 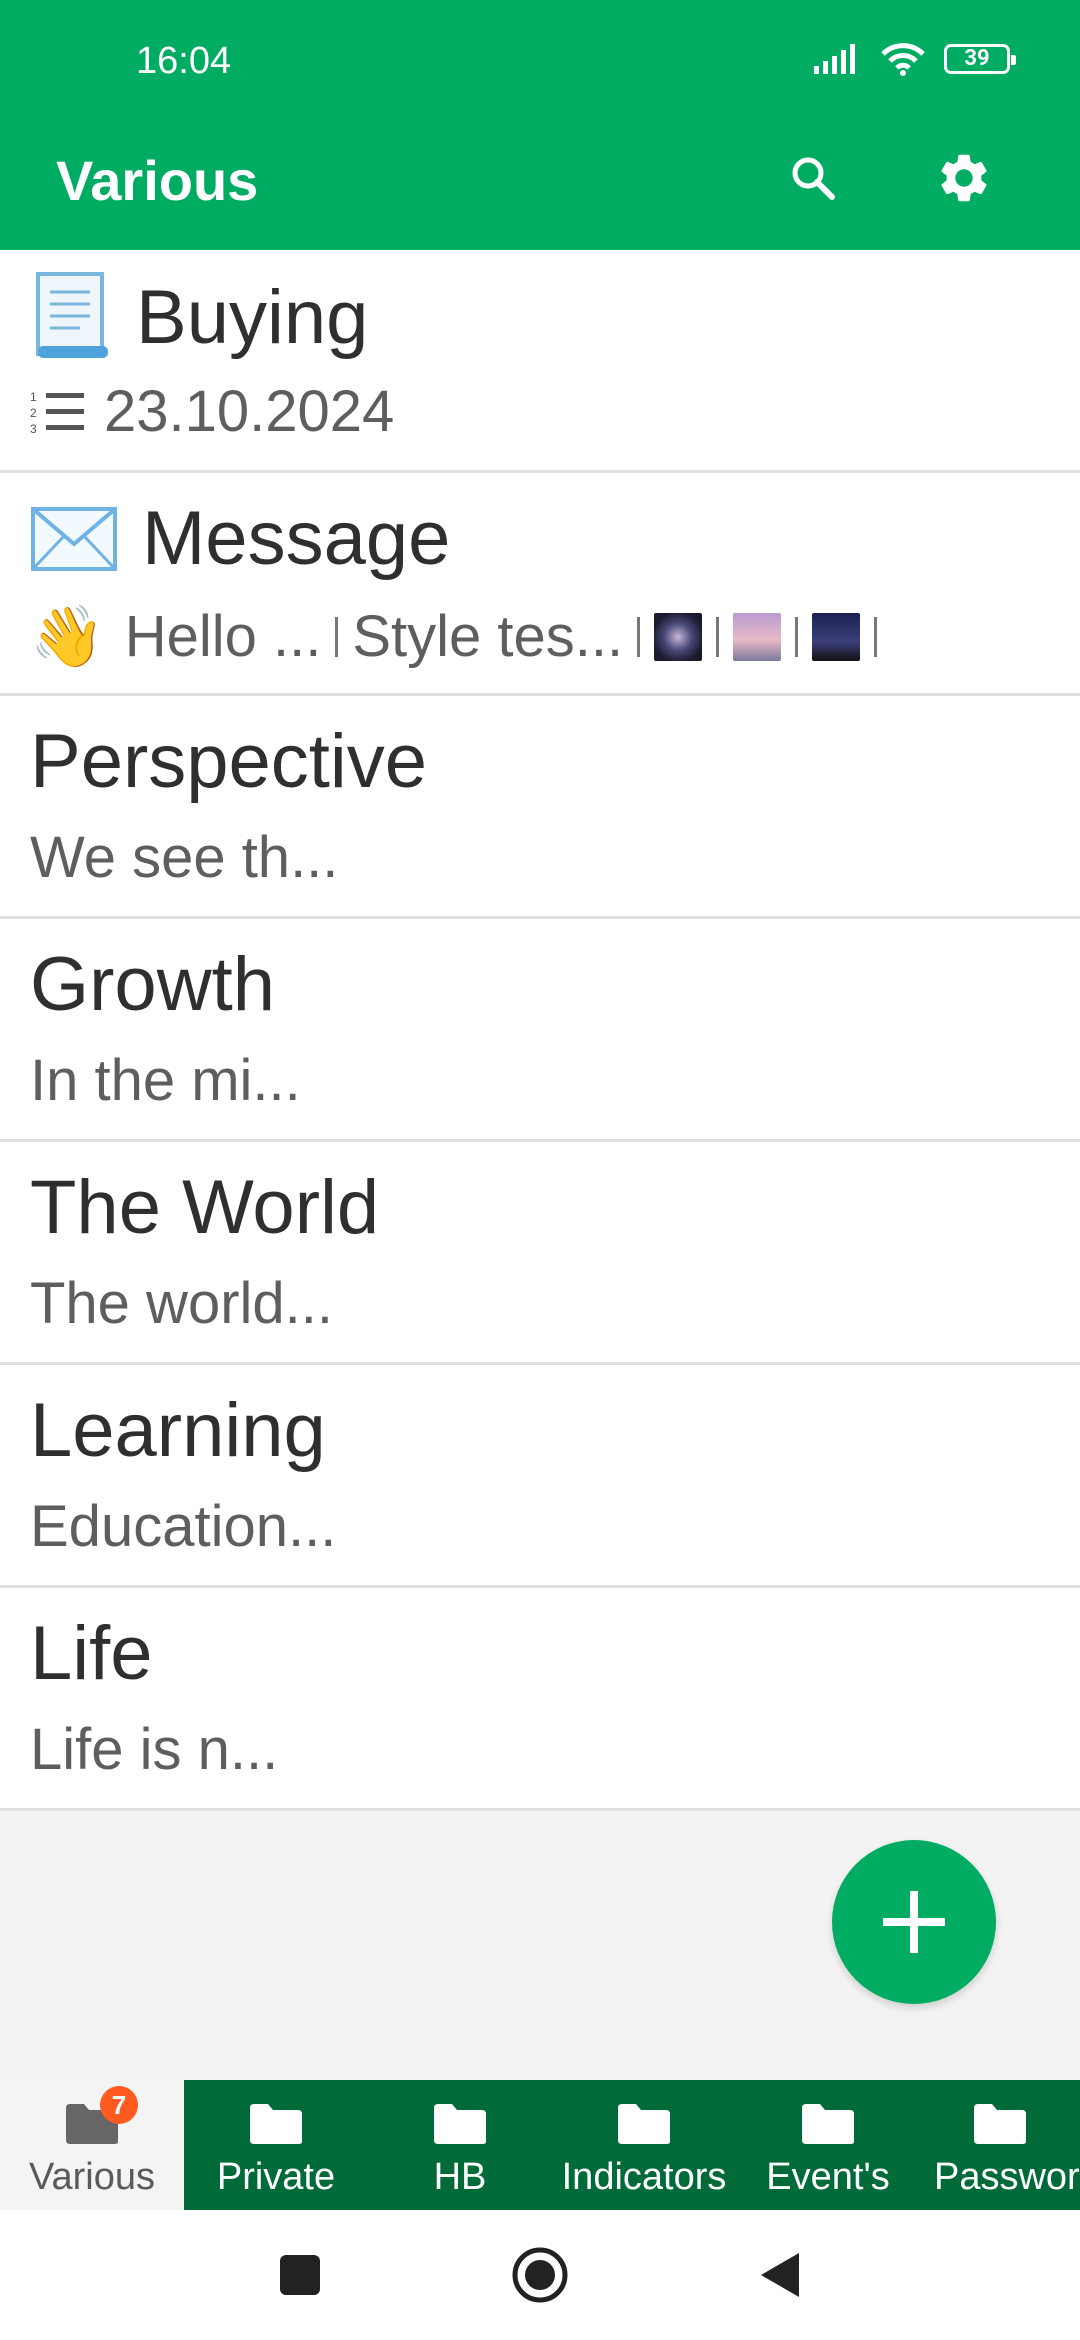 I want to click on note-title: The World, so click(x=205, y=1207).